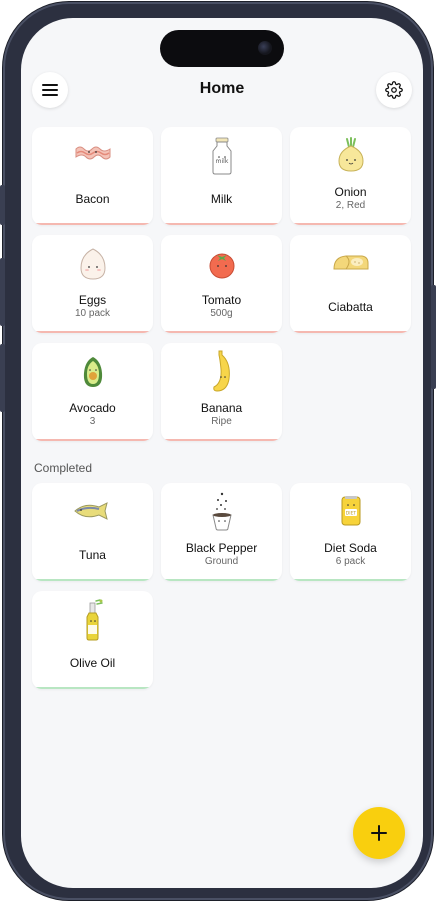 This screenshot has width=438, height=904. What do you see at coordinates (221, 548) in the screenshot?
I see `item-name: Black Pepper` at bounding box center [221, 548].